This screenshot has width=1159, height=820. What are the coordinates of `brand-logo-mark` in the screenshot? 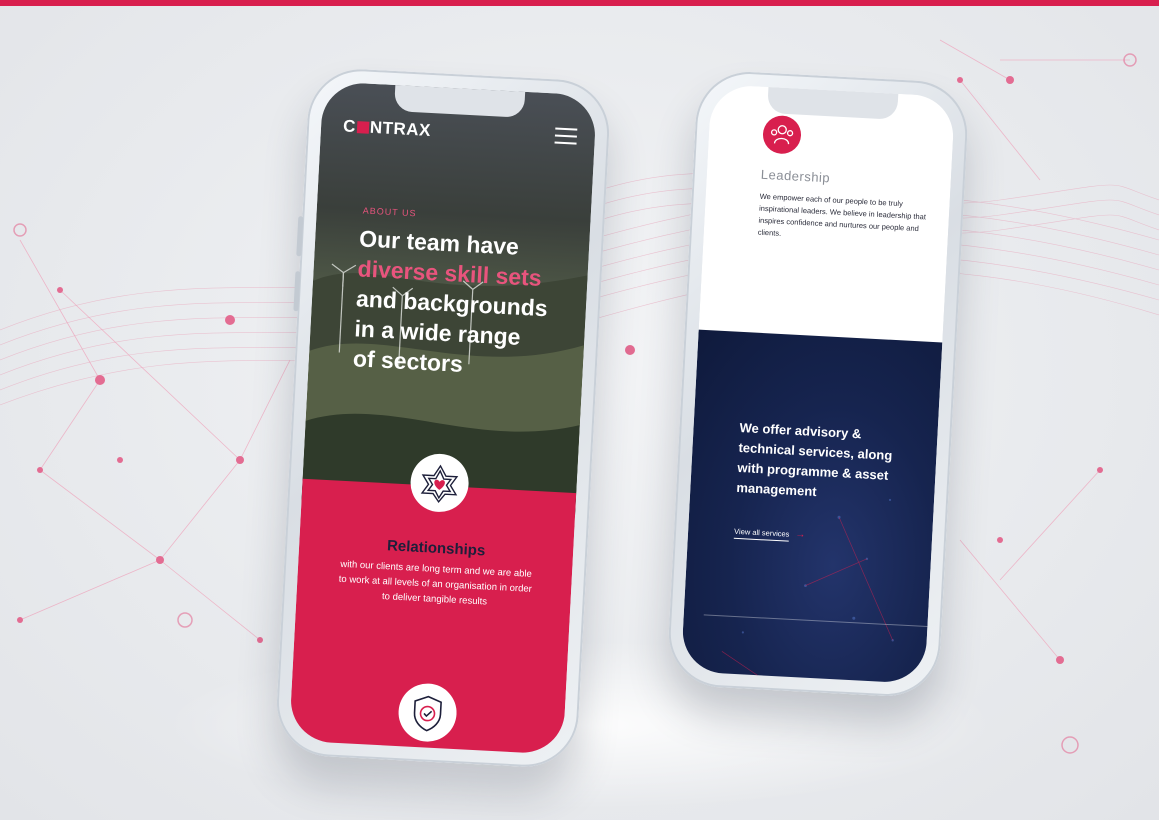 It's located at (363, 127).